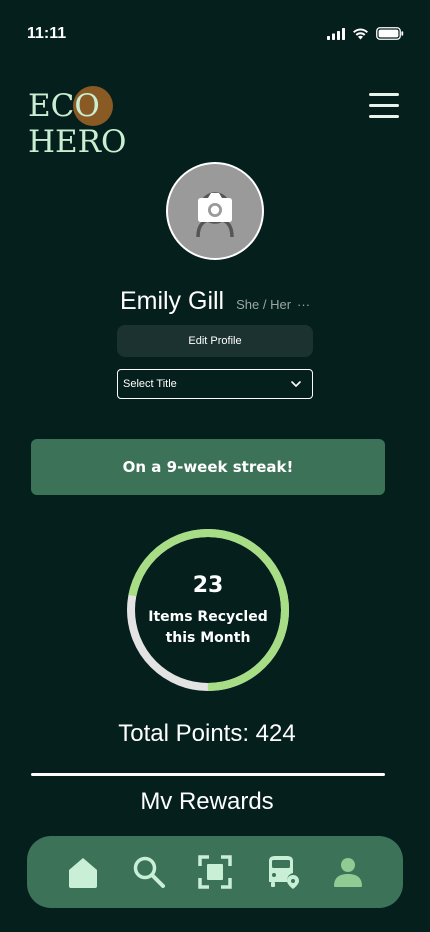  What do you see at coordinates (215, 341) in the screenshot?
I see `edit-profile-button: Edit Profile` at bounding box center [215, 341].